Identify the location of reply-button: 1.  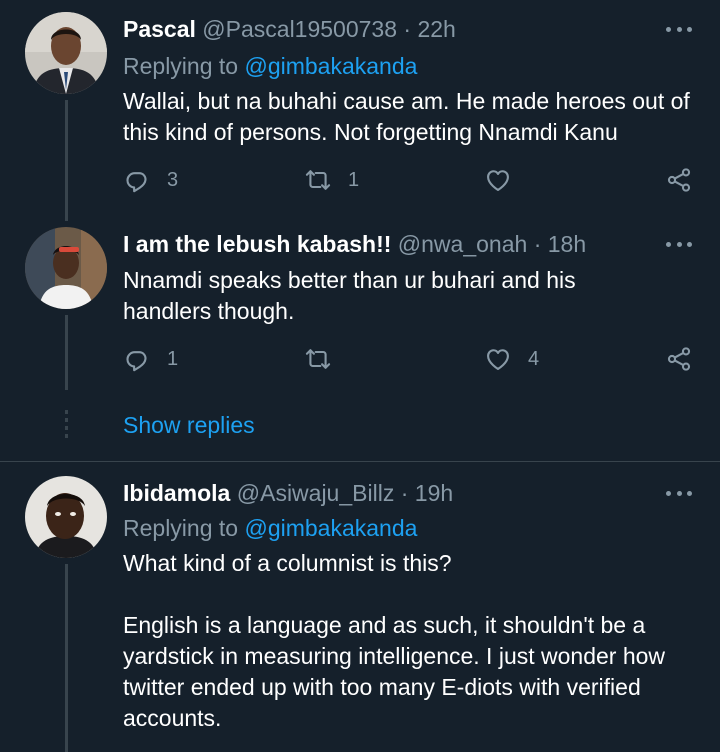
(150, 359).